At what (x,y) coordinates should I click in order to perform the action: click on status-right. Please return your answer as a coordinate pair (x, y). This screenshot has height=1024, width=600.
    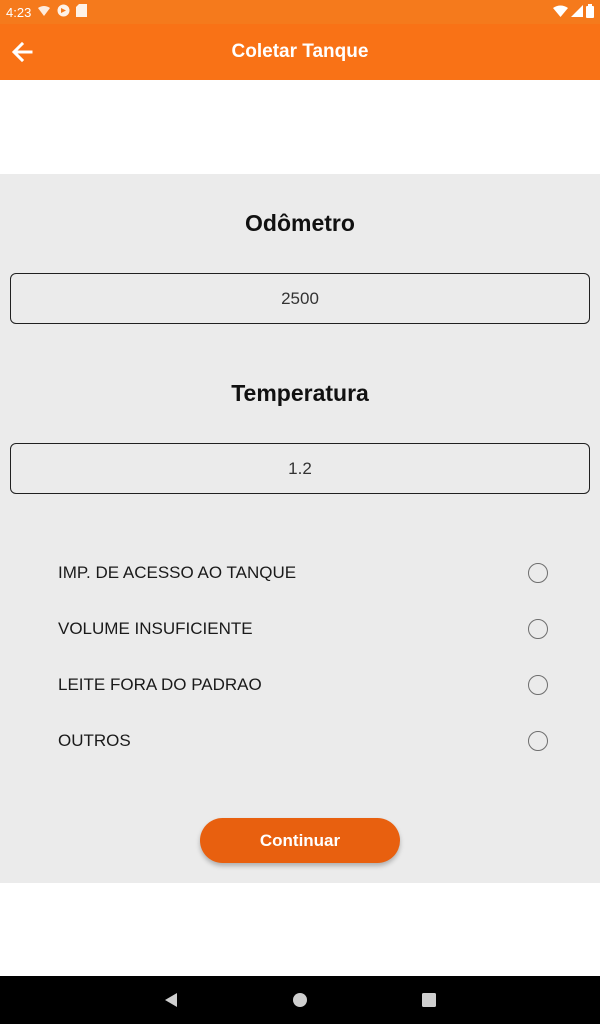
    Looking at the image, I should click on (573, 12).